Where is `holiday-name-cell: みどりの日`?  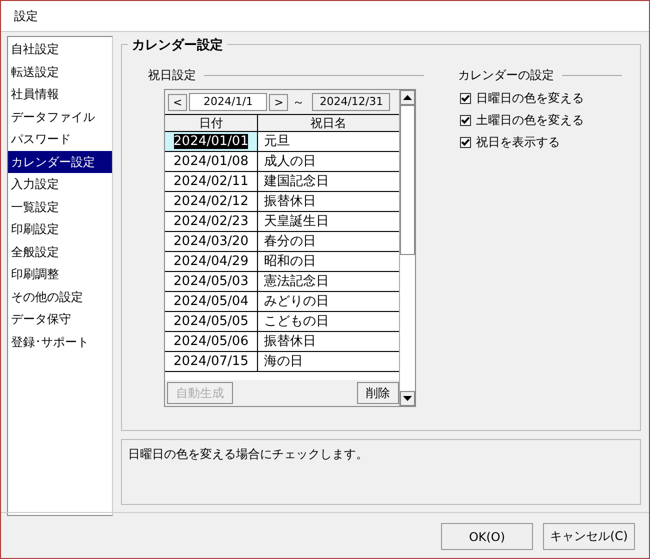 holiday-name-cell: みどりの日 is located at coordinates (328, 301).